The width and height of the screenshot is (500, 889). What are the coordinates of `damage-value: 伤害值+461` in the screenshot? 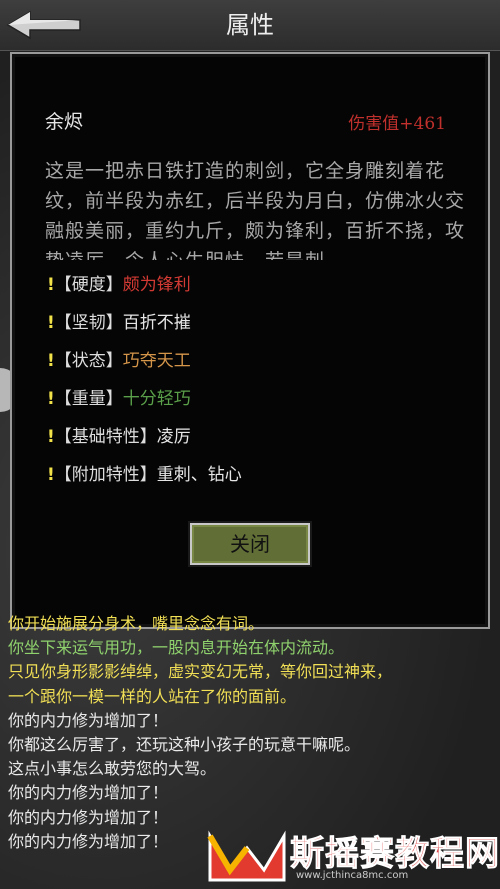 It's located at (397, 124).